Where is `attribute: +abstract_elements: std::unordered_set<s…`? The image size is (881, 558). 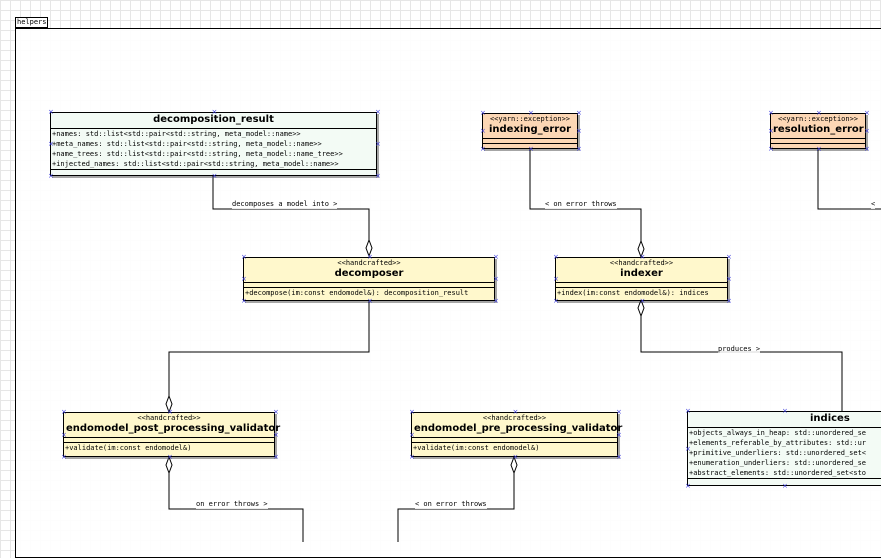
attribute: +abstract_elements: std::unordered_set<s… is located at coordinates (778, 473).